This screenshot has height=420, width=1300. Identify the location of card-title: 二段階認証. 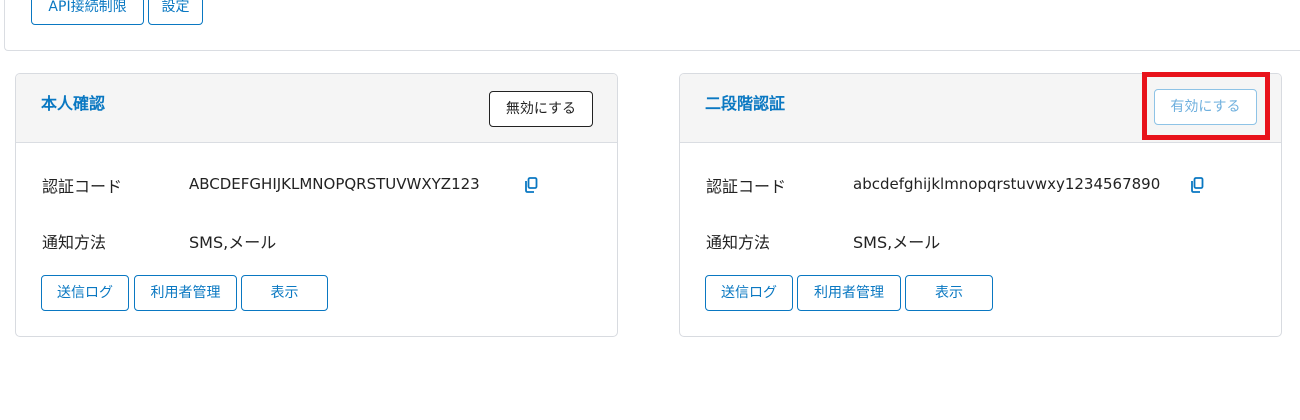
(745, 103).